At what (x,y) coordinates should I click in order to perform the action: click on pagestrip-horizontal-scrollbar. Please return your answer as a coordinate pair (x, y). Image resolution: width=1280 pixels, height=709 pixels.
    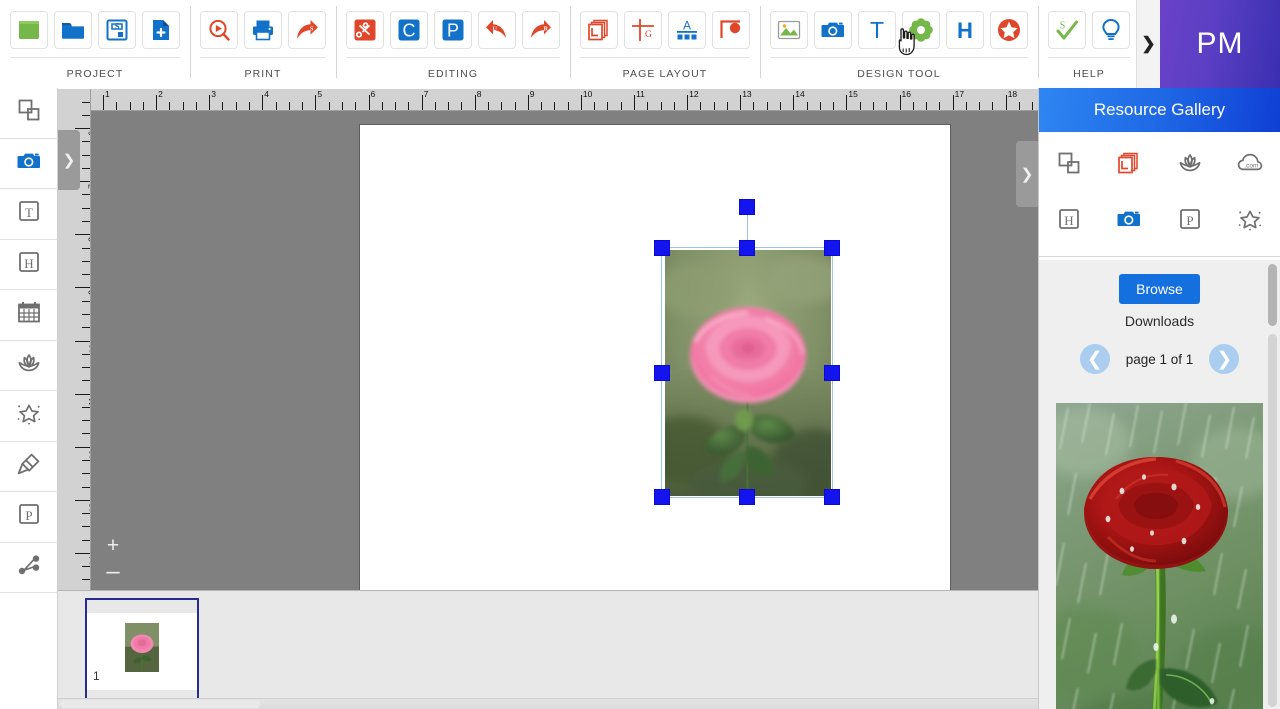
    Looking at the image, I should click on (548, 703).